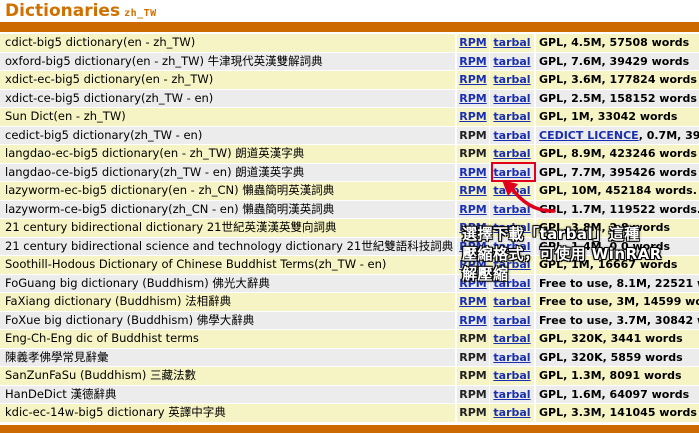  Describe the element at coordinates (589, 135) in the screenshot. I see `license-link: CEDICT LICENCE` at that location.